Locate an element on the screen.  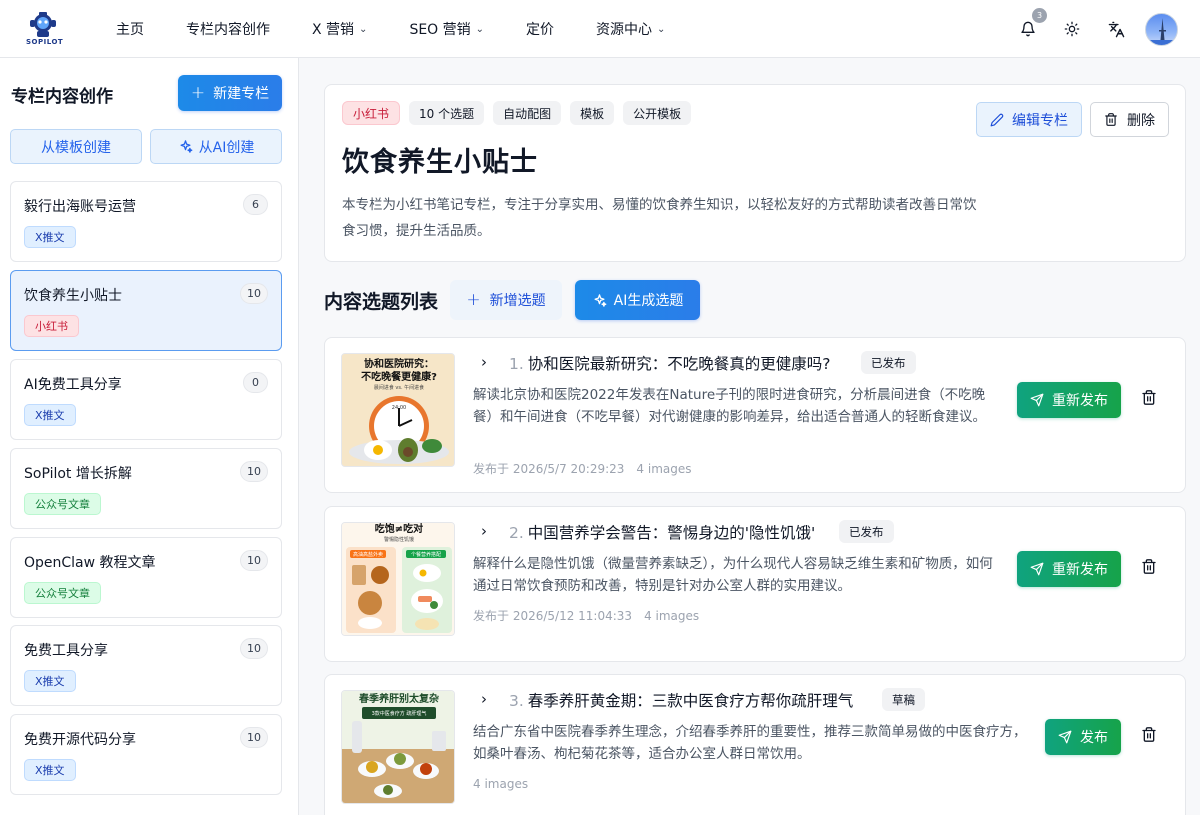
column-card: SoPilot 增长拆解 10 公众号文章 is located at coordinates (146, 488).